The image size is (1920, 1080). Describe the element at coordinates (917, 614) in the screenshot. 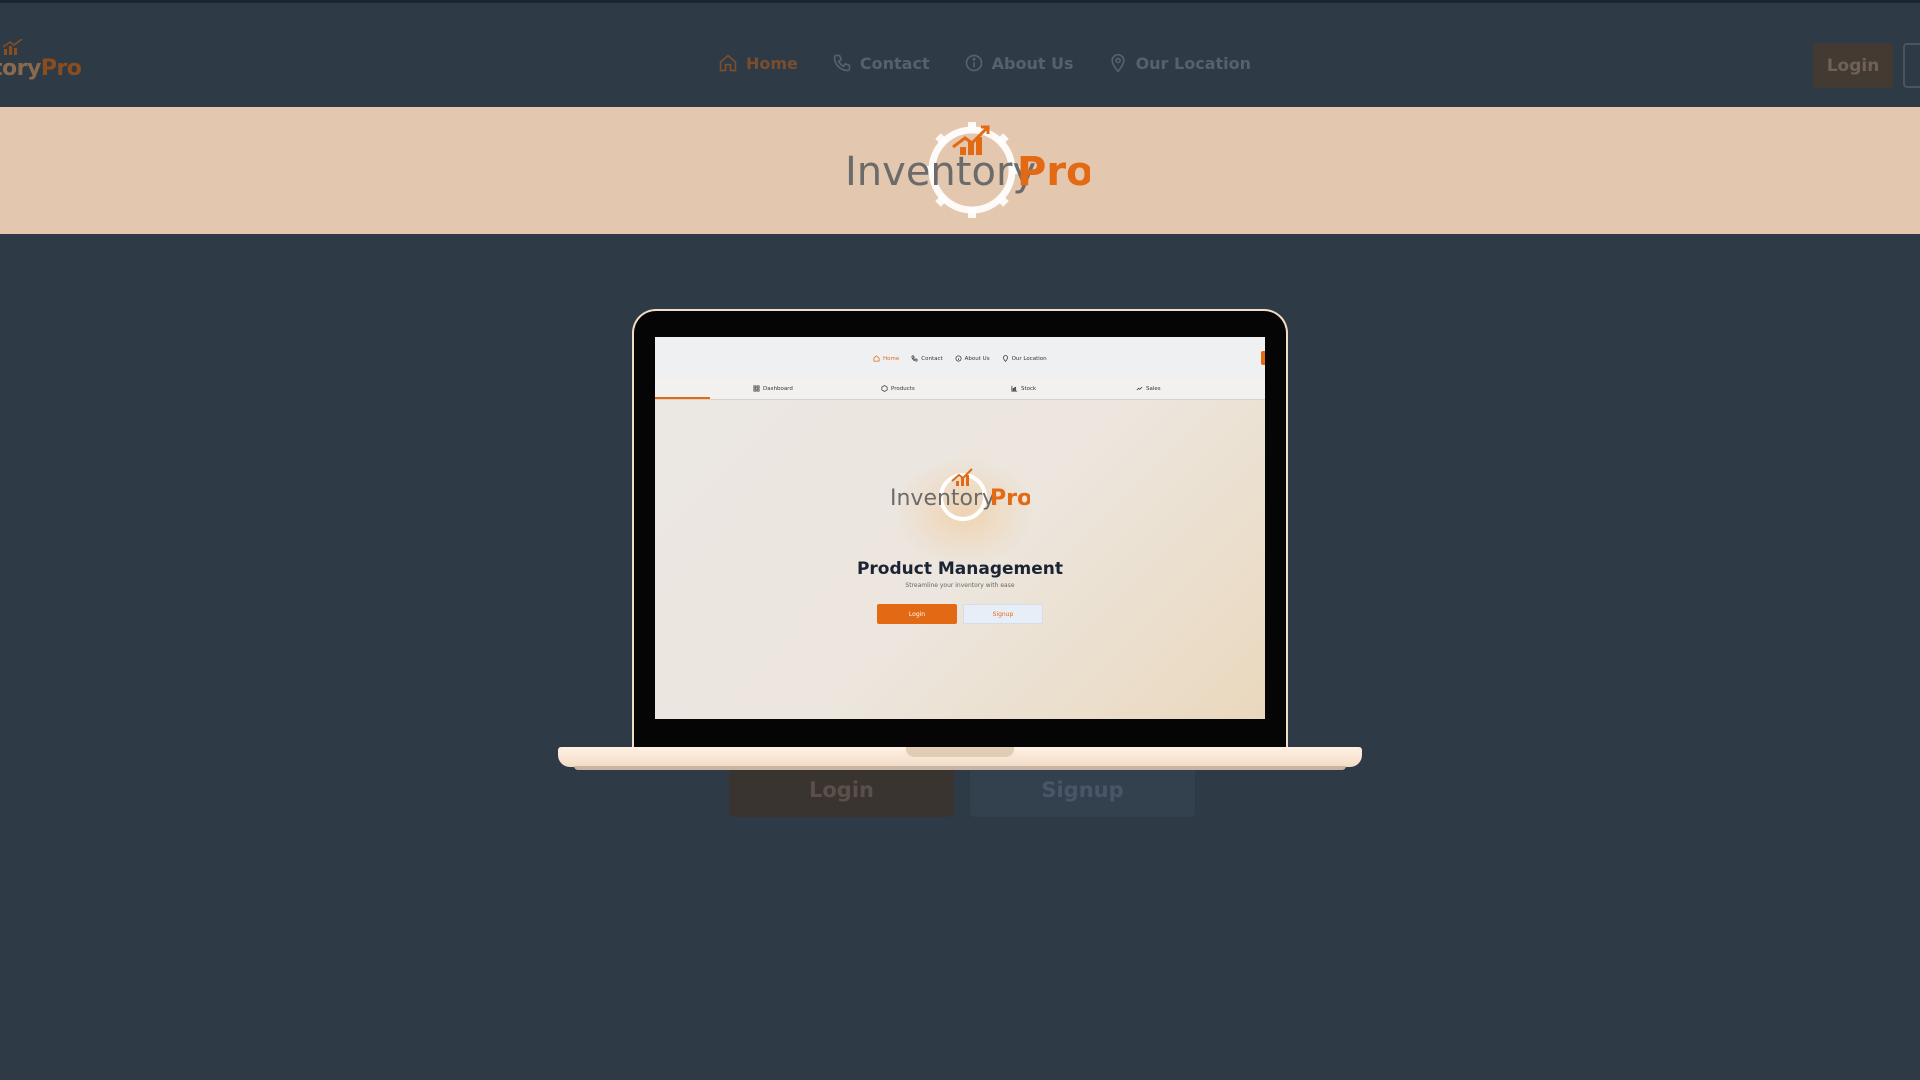

I see `screen-login-button: Login` at that location.